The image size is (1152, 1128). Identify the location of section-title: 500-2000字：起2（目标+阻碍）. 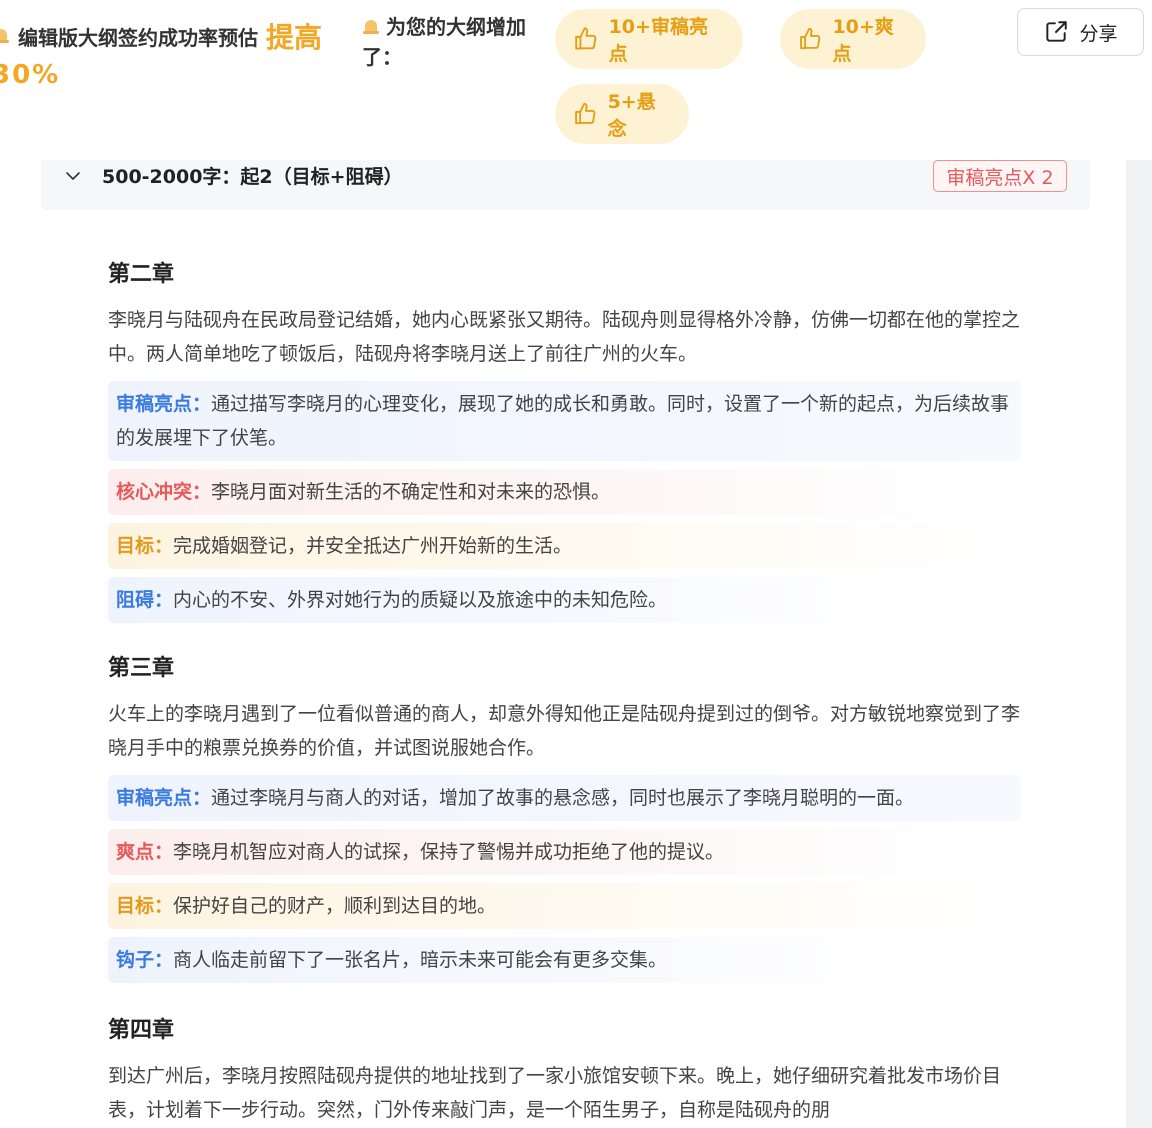
(252, 177).